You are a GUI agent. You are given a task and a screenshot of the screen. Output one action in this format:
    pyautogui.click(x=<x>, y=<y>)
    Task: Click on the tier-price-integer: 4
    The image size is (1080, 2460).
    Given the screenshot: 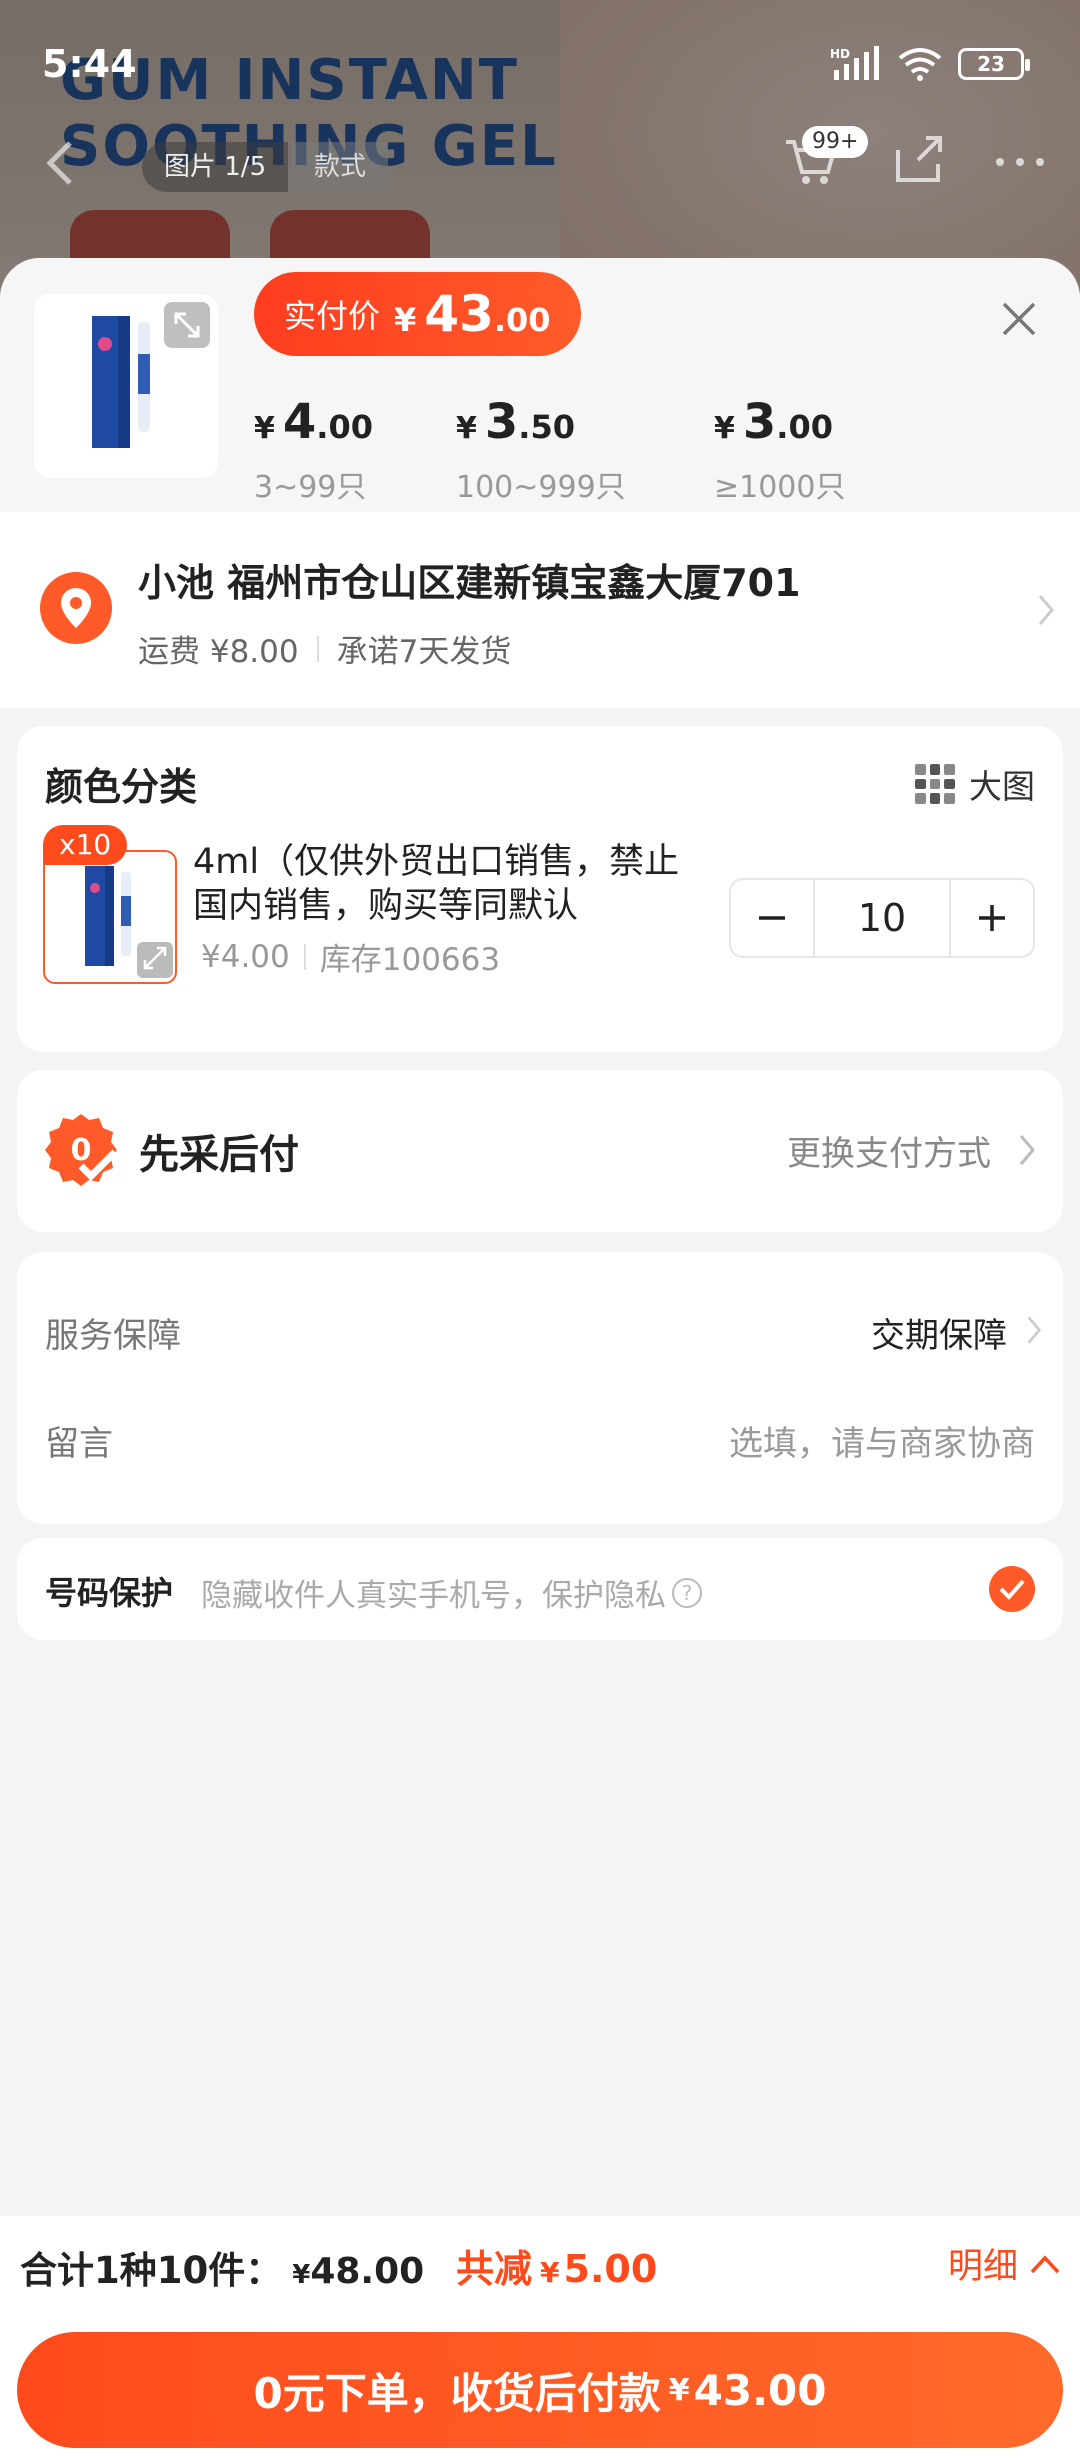 What is the action you would take?
    pyautogui.click(x=299, y=422)
    